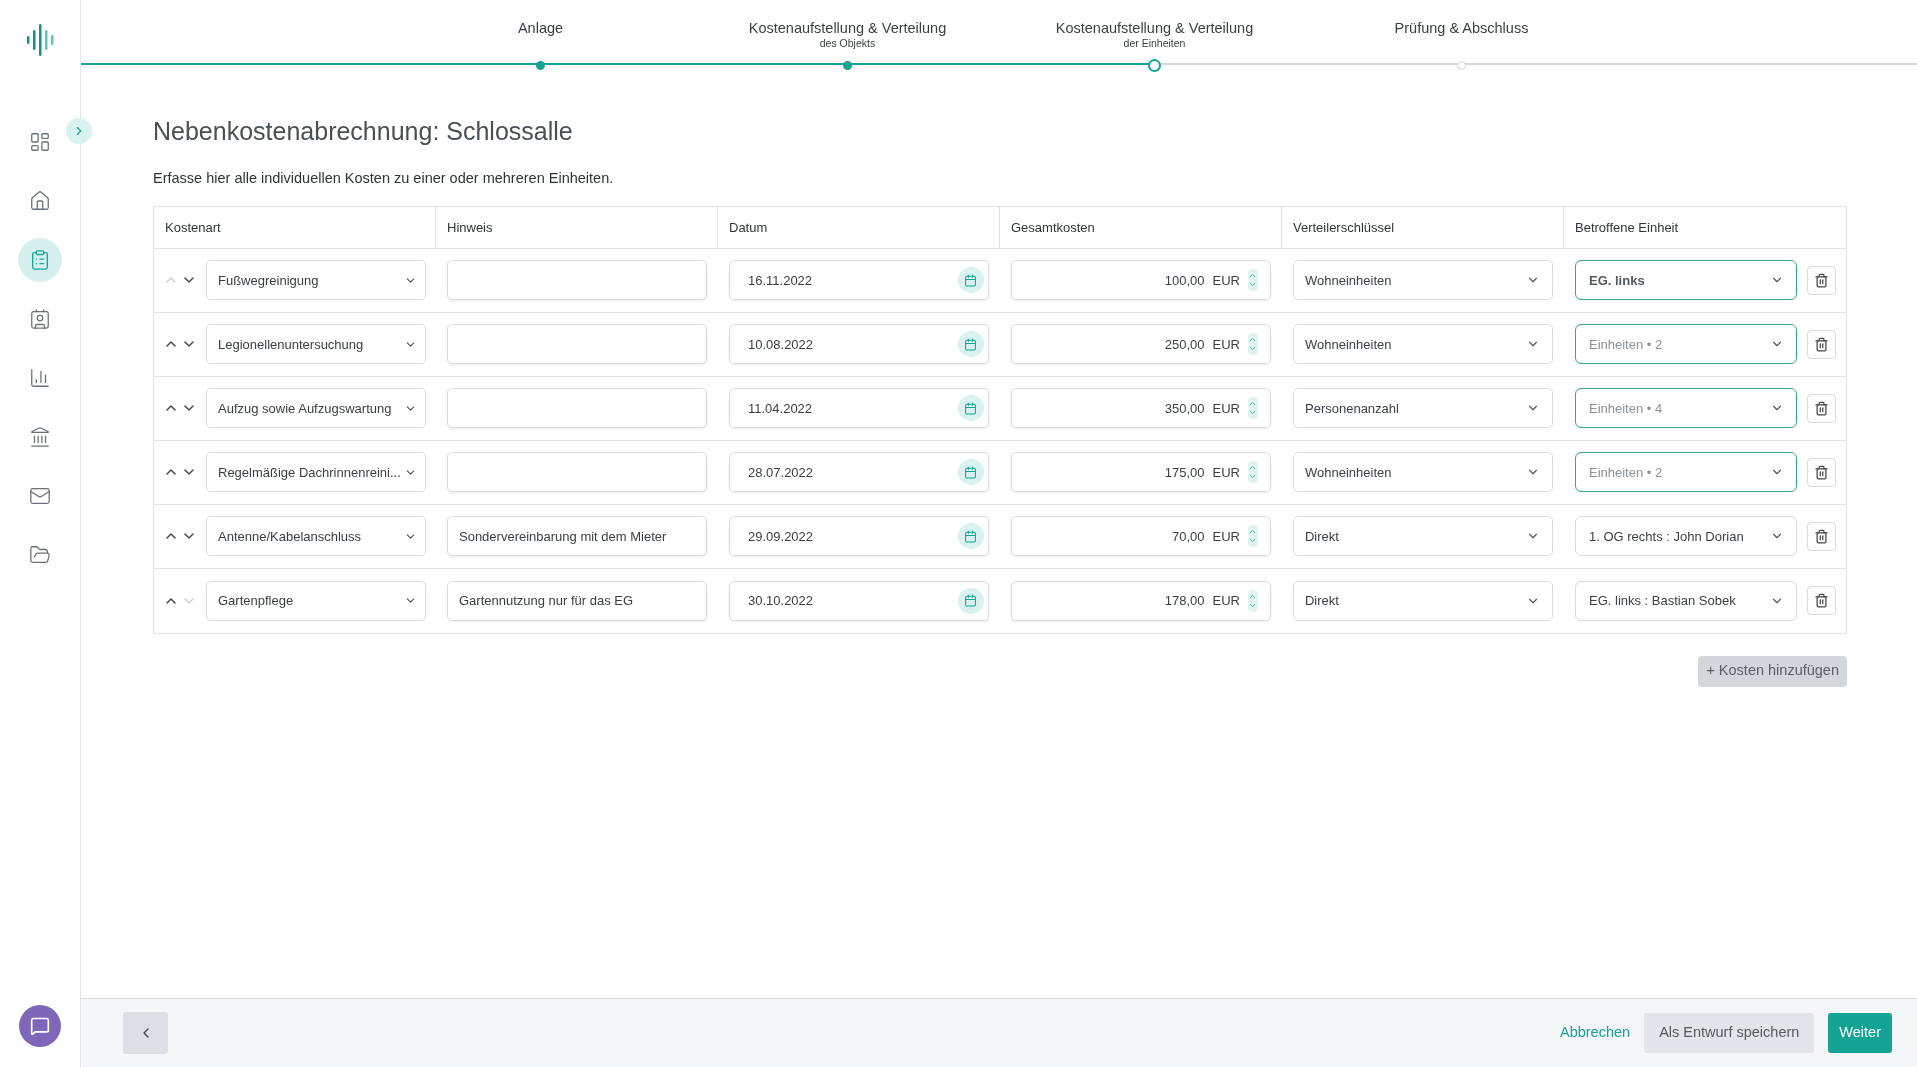  What do you see at coordinates (859, 280) in the screenshot?
I see `date-field: 16.11.2022` at bounding box center [859, 280].